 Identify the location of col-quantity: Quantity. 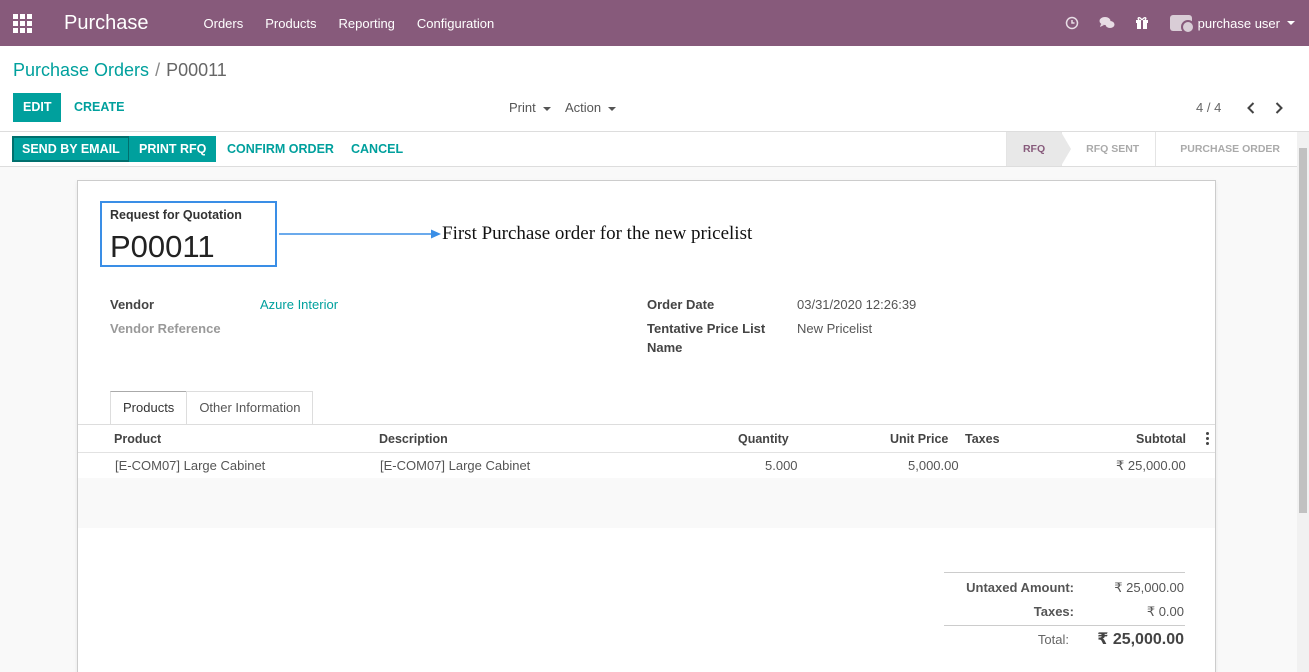
(763, 439).